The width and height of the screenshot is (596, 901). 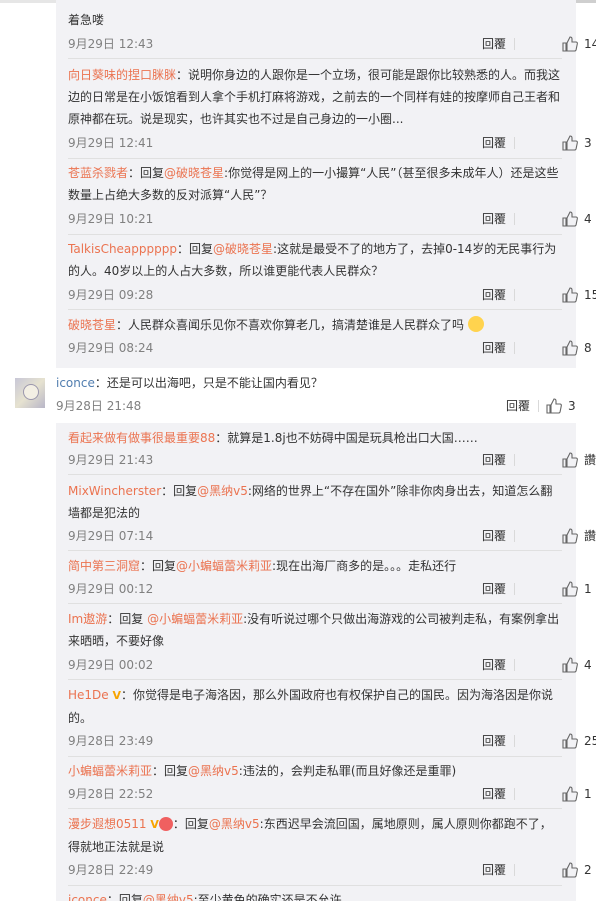 I want to click on like-count: 4, so click(x=588, y=219).